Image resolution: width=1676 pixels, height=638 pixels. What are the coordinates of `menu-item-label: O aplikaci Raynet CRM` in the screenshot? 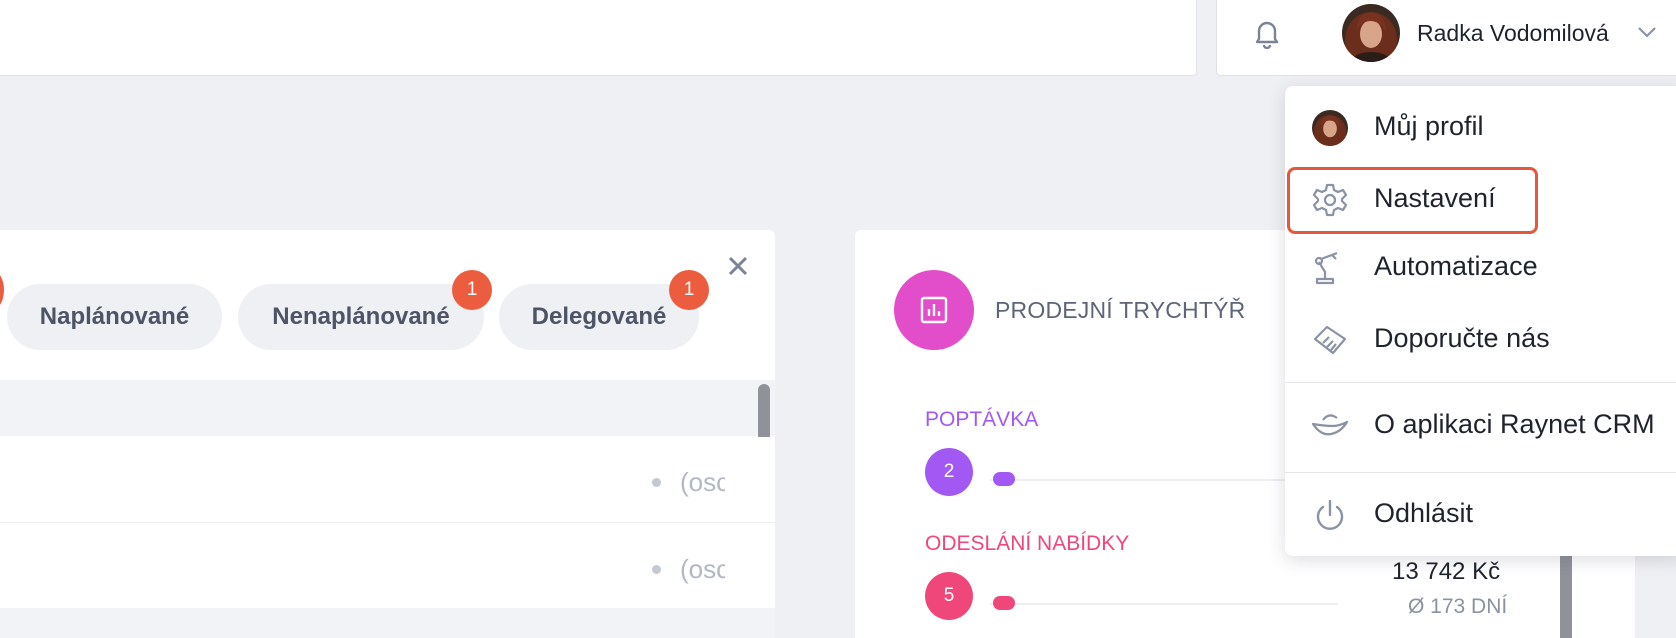 It's located at (1514, 424).